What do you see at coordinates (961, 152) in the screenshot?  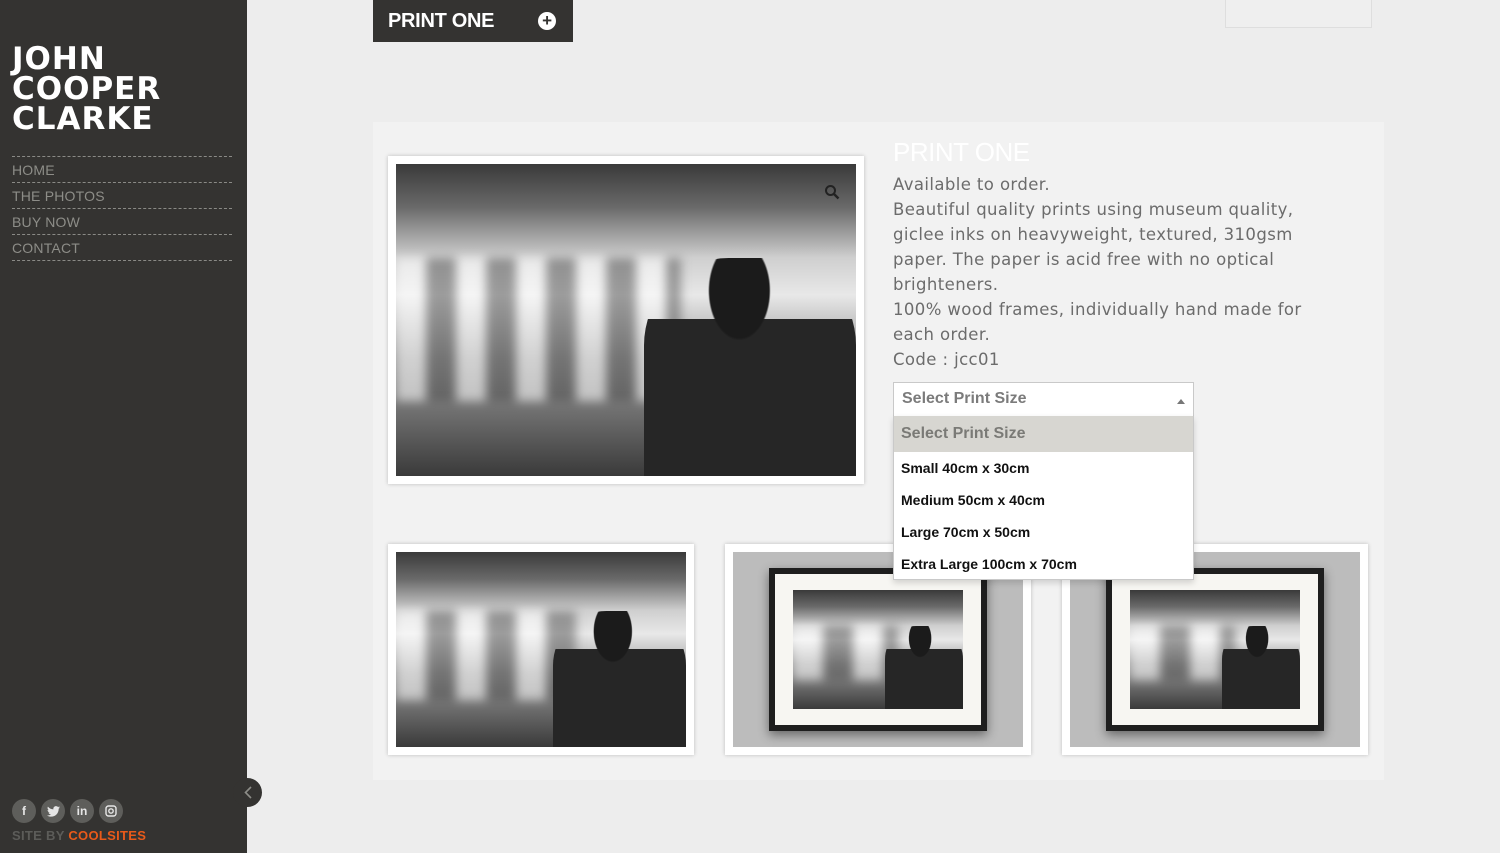 I see `product-title: PRINT ONE` at bounding box center [961, 152].